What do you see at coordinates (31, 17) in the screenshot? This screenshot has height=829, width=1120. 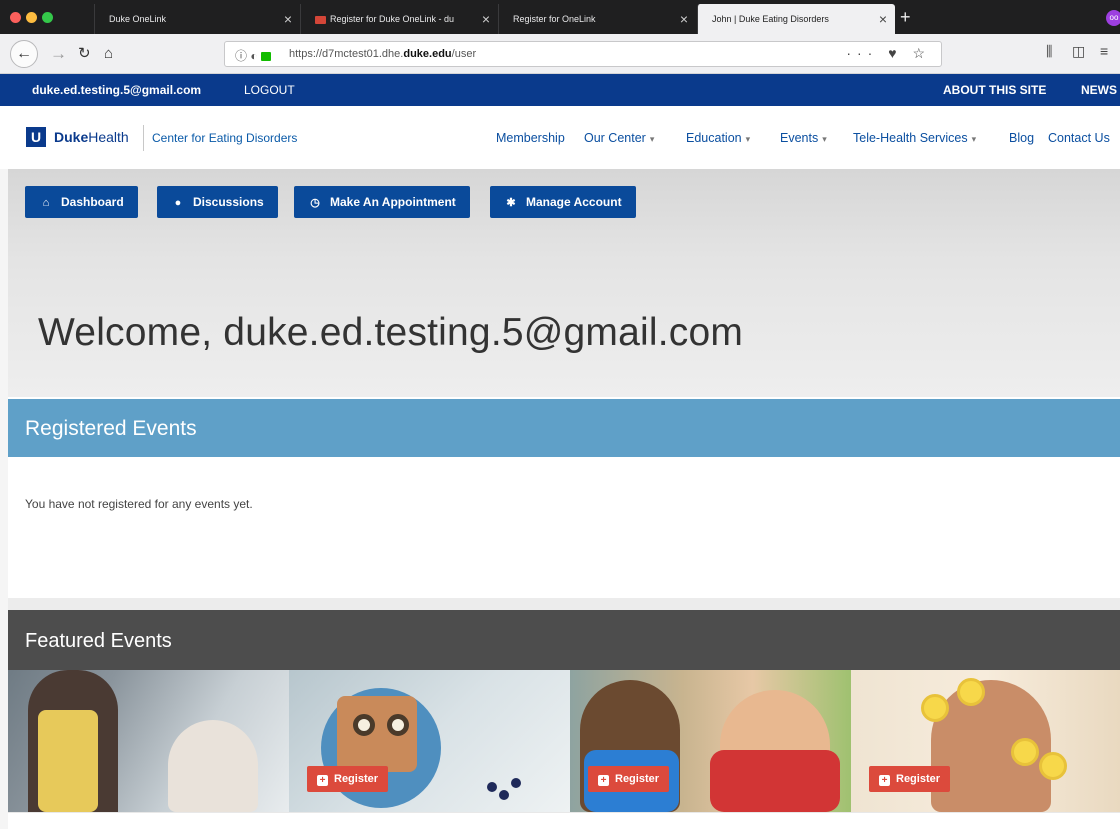 I see `window-minimize-dot` at bounding box center [31, 17].